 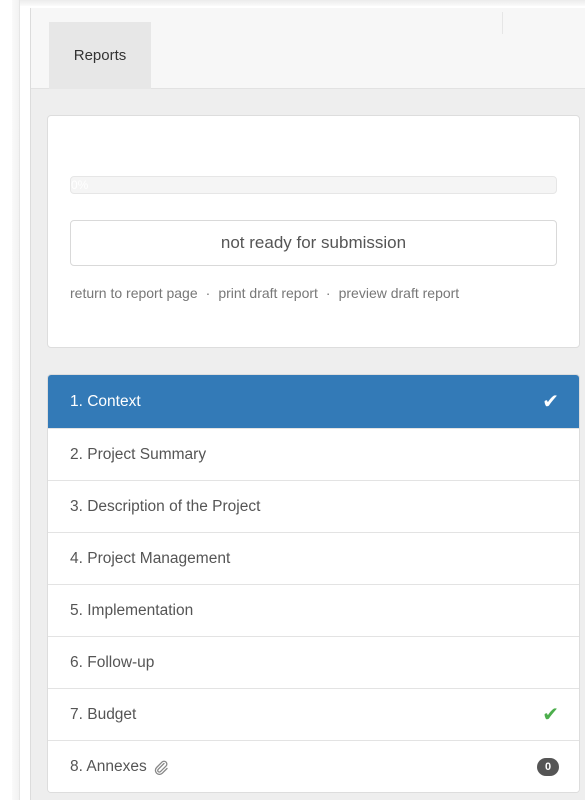 What do you see at coordinates (548, 766) in the screenshot?
I see `annex-count-badge: 0` at bounding box center [548, 766].